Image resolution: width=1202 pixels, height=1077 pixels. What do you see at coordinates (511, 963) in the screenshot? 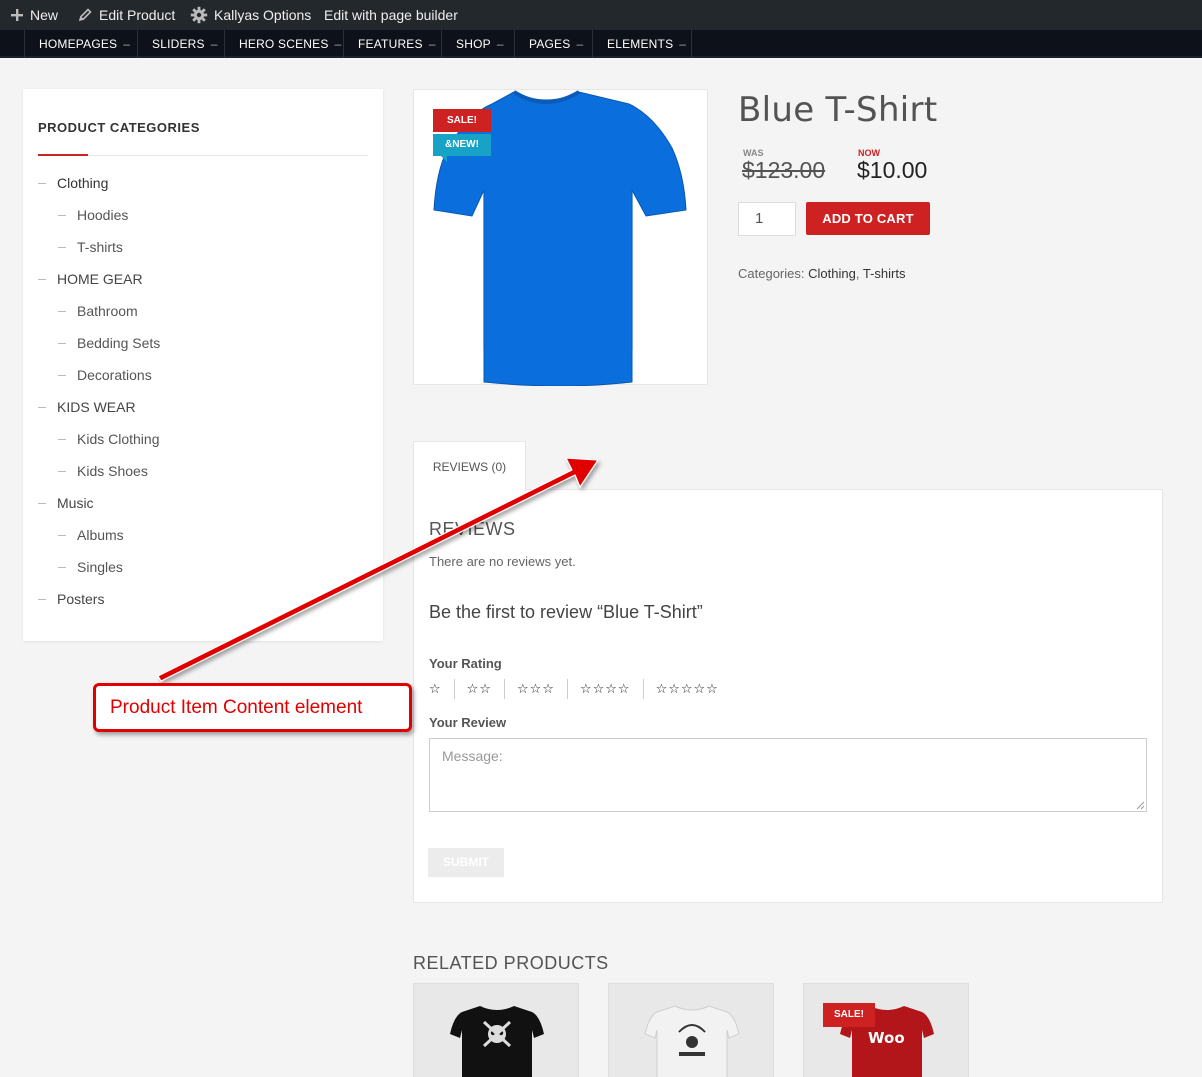
I see `related-products-heading: RELATED PRODUCTS` at bounding box center [511, 963].